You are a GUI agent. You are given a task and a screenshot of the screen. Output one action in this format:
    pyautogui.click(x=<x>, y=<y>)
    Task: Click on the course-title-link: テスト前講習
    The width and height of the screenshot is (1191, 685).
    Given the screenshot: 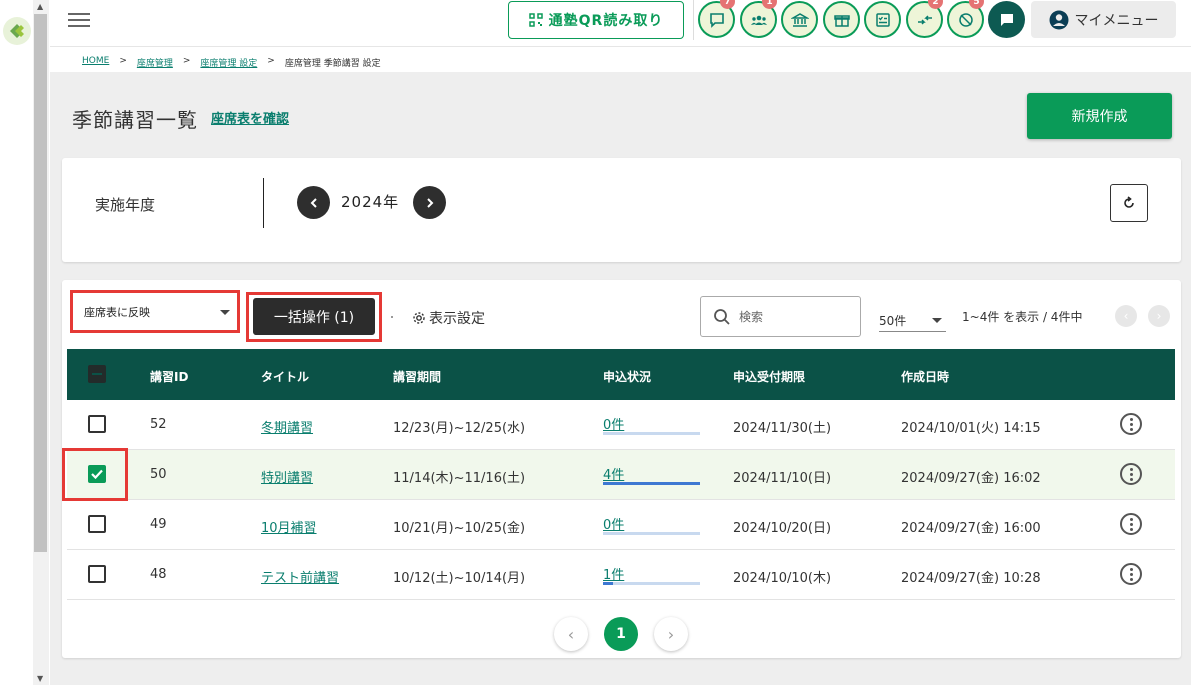 What is the action you would take?
    pyautogui.click(x=300, y=576)
    